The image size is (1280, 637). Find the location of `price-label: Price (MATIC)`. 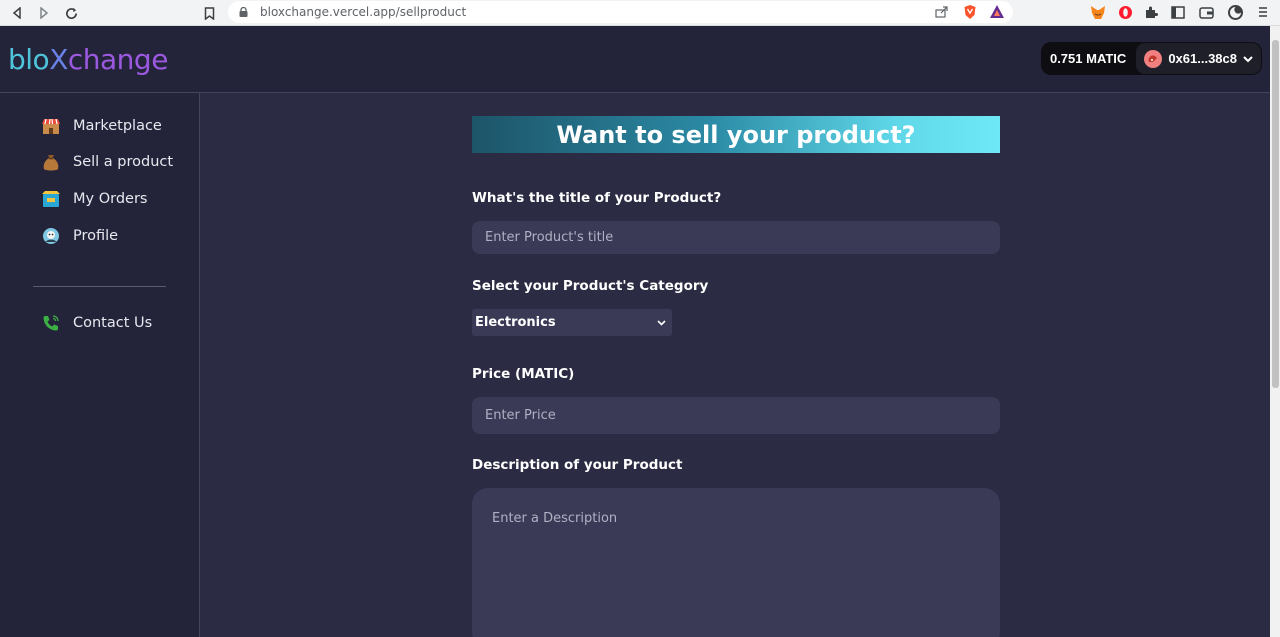

price-label: Price (MATIC) is located at coordinates (523, 374).